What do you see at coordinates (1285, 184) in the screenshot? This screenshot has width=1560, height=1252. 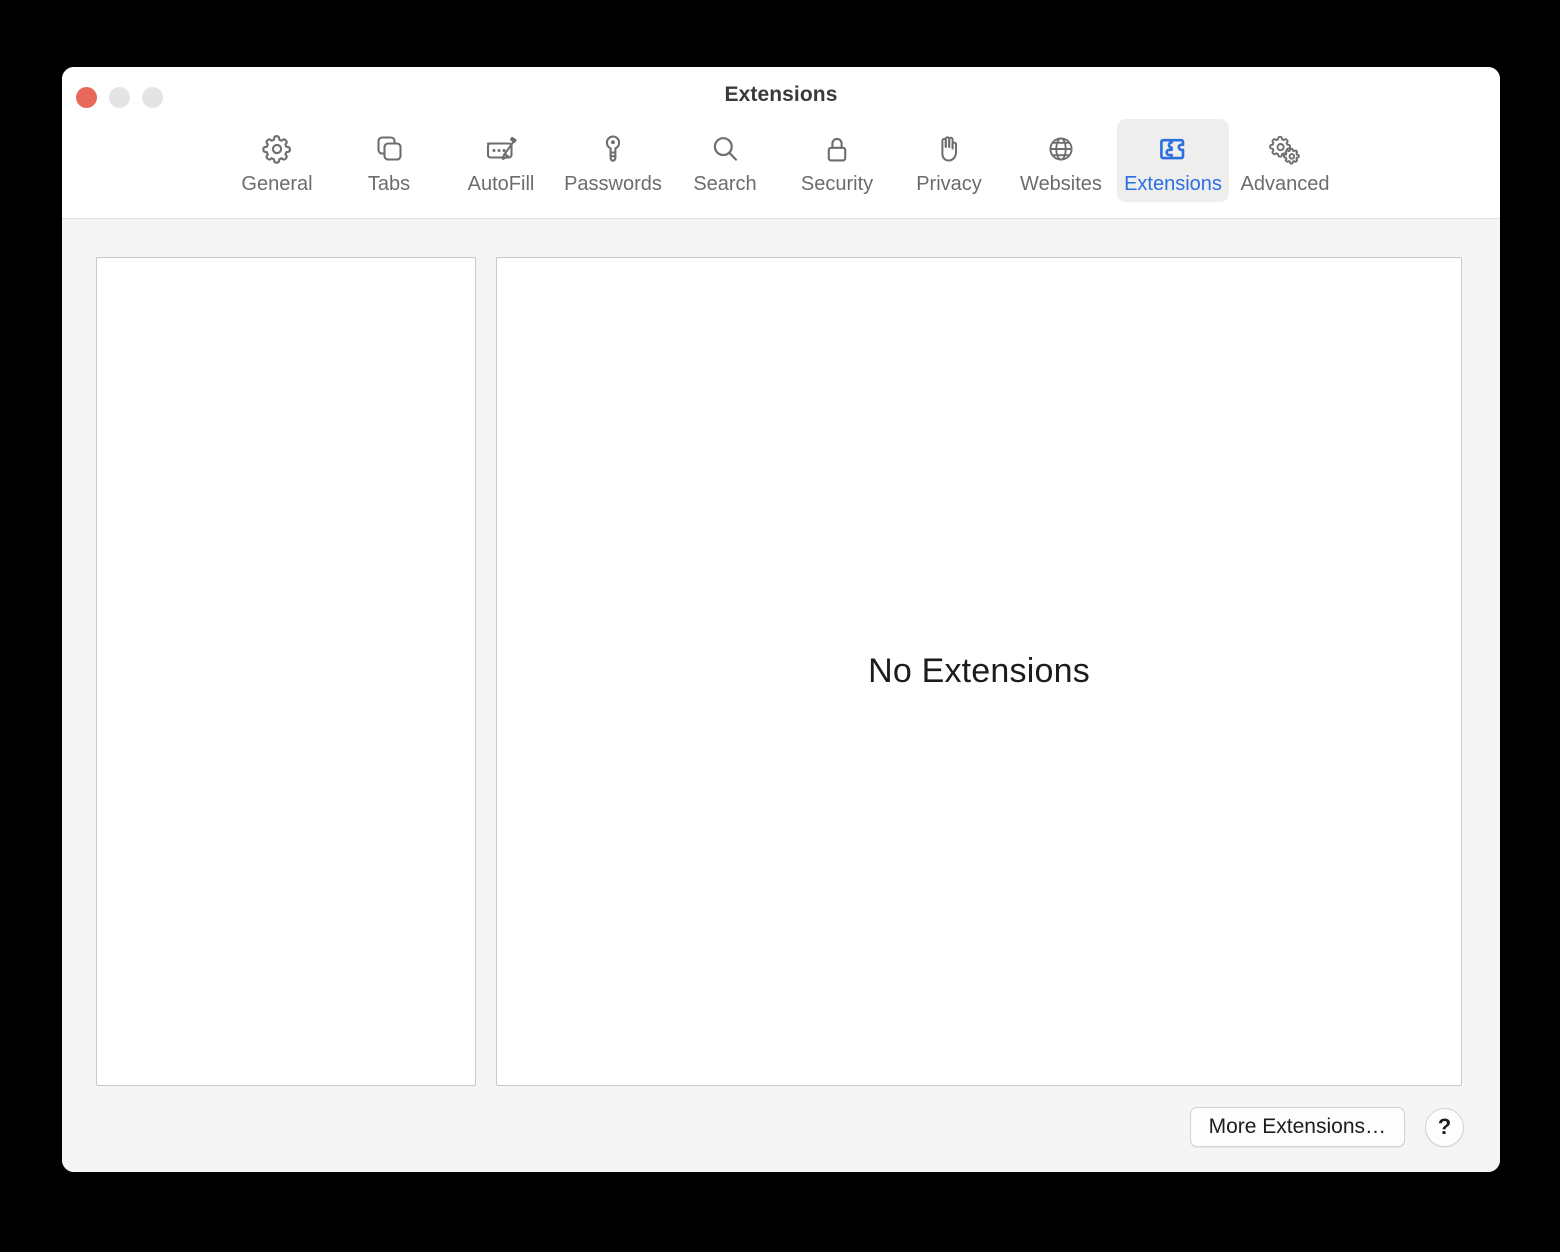 I see `tab-label: Advanced` at bounding box center [1285, 184].